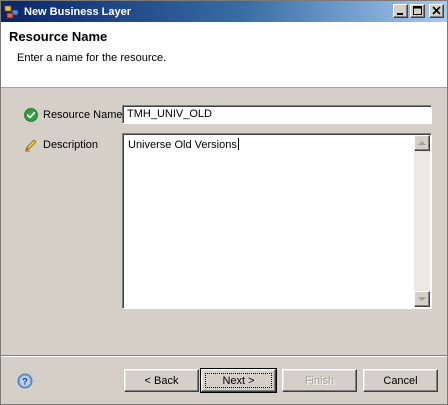 This screenshot has width=448, height=405. I want to click on finish-button-label: Finish, so click(319, 380).